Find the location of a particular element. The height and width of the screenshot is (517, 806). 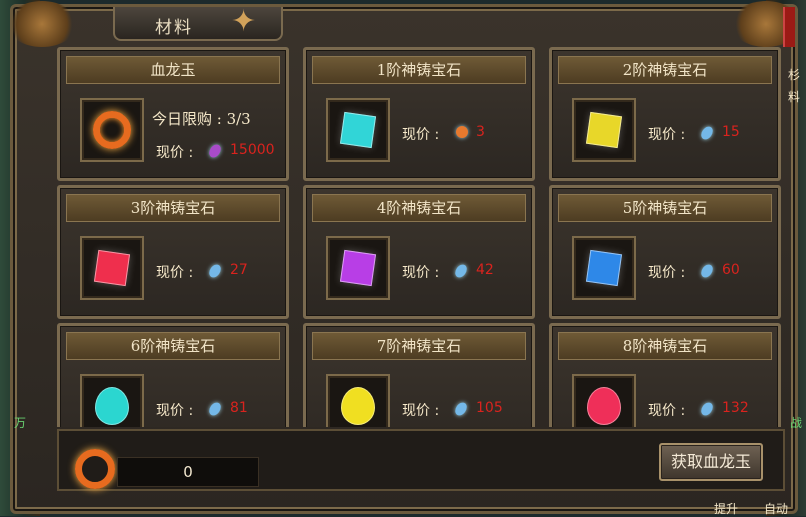

shop-card: 1阶神铸宝石 现价 : 3 is located at coordinates (419, 114).